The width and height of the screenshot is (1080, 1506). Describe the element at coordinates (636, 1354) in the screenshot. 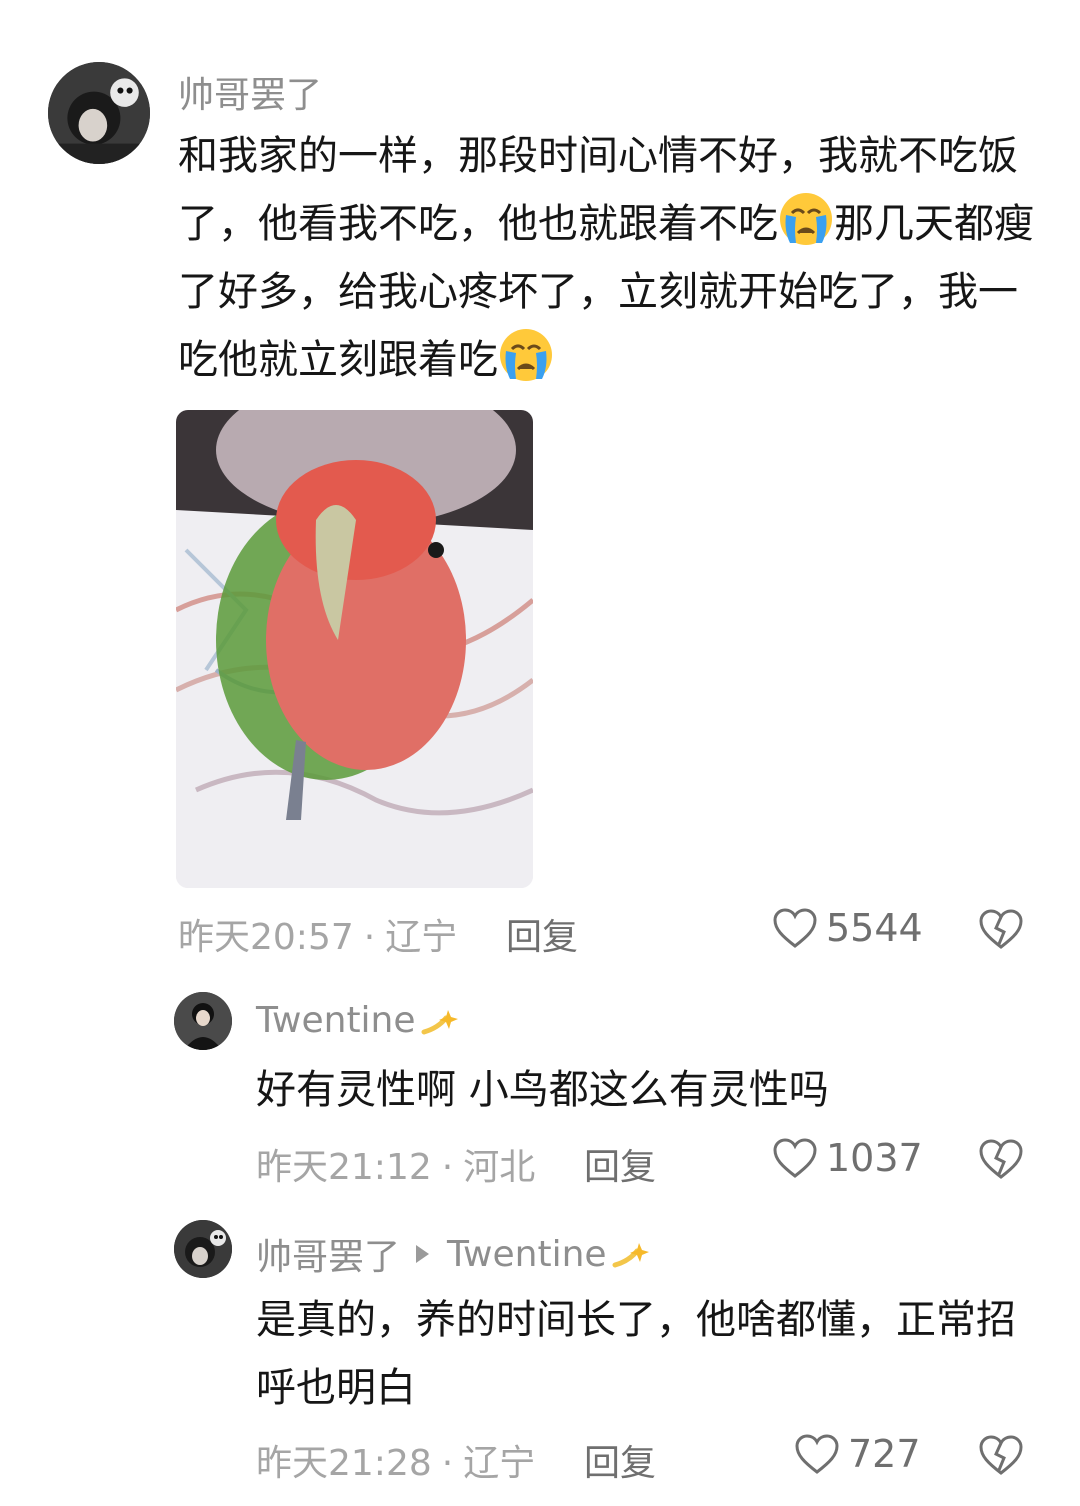

I see `comment-text: 是真的，养的时间长了，他啥都懂，正常招呼也明白` at that location.